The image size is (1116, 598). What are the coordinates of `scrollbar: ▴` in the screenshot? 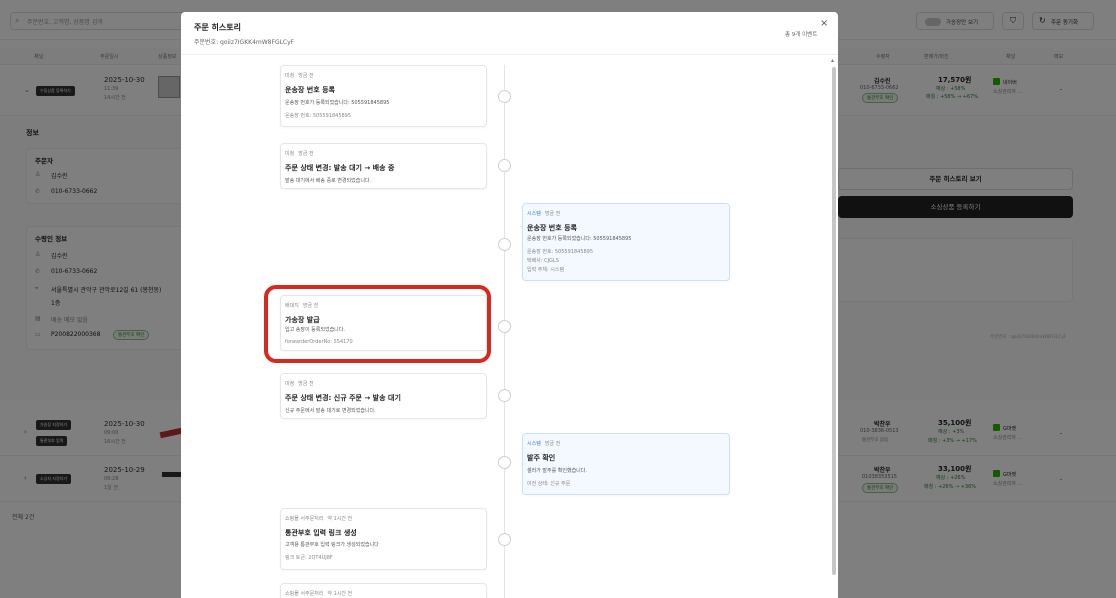 It's located at (834, 327).